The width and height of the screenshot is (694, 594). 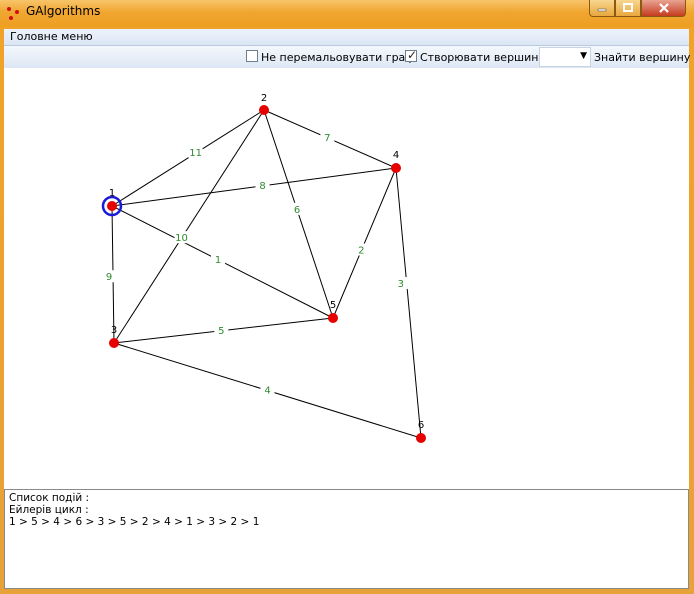 What do you see at coordinates (252, 56) in the screenshot?
I see `no-redraw-checkbox` at bounding box center [252, 56].